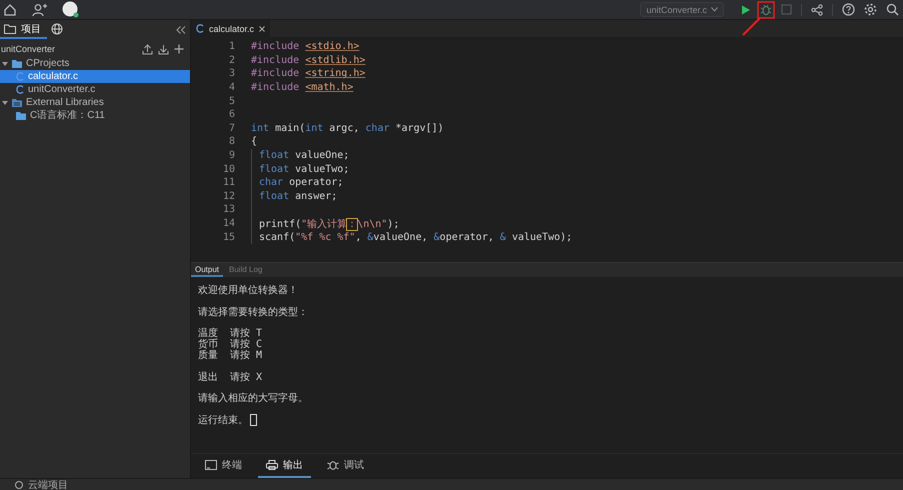 Image resolution: width=903 pixels, height=490 pixels. What do you see at coordinates (230, 355) in the screenshot?
I see `console-line: 质量 请按 M` at bounding box center [230, 355].